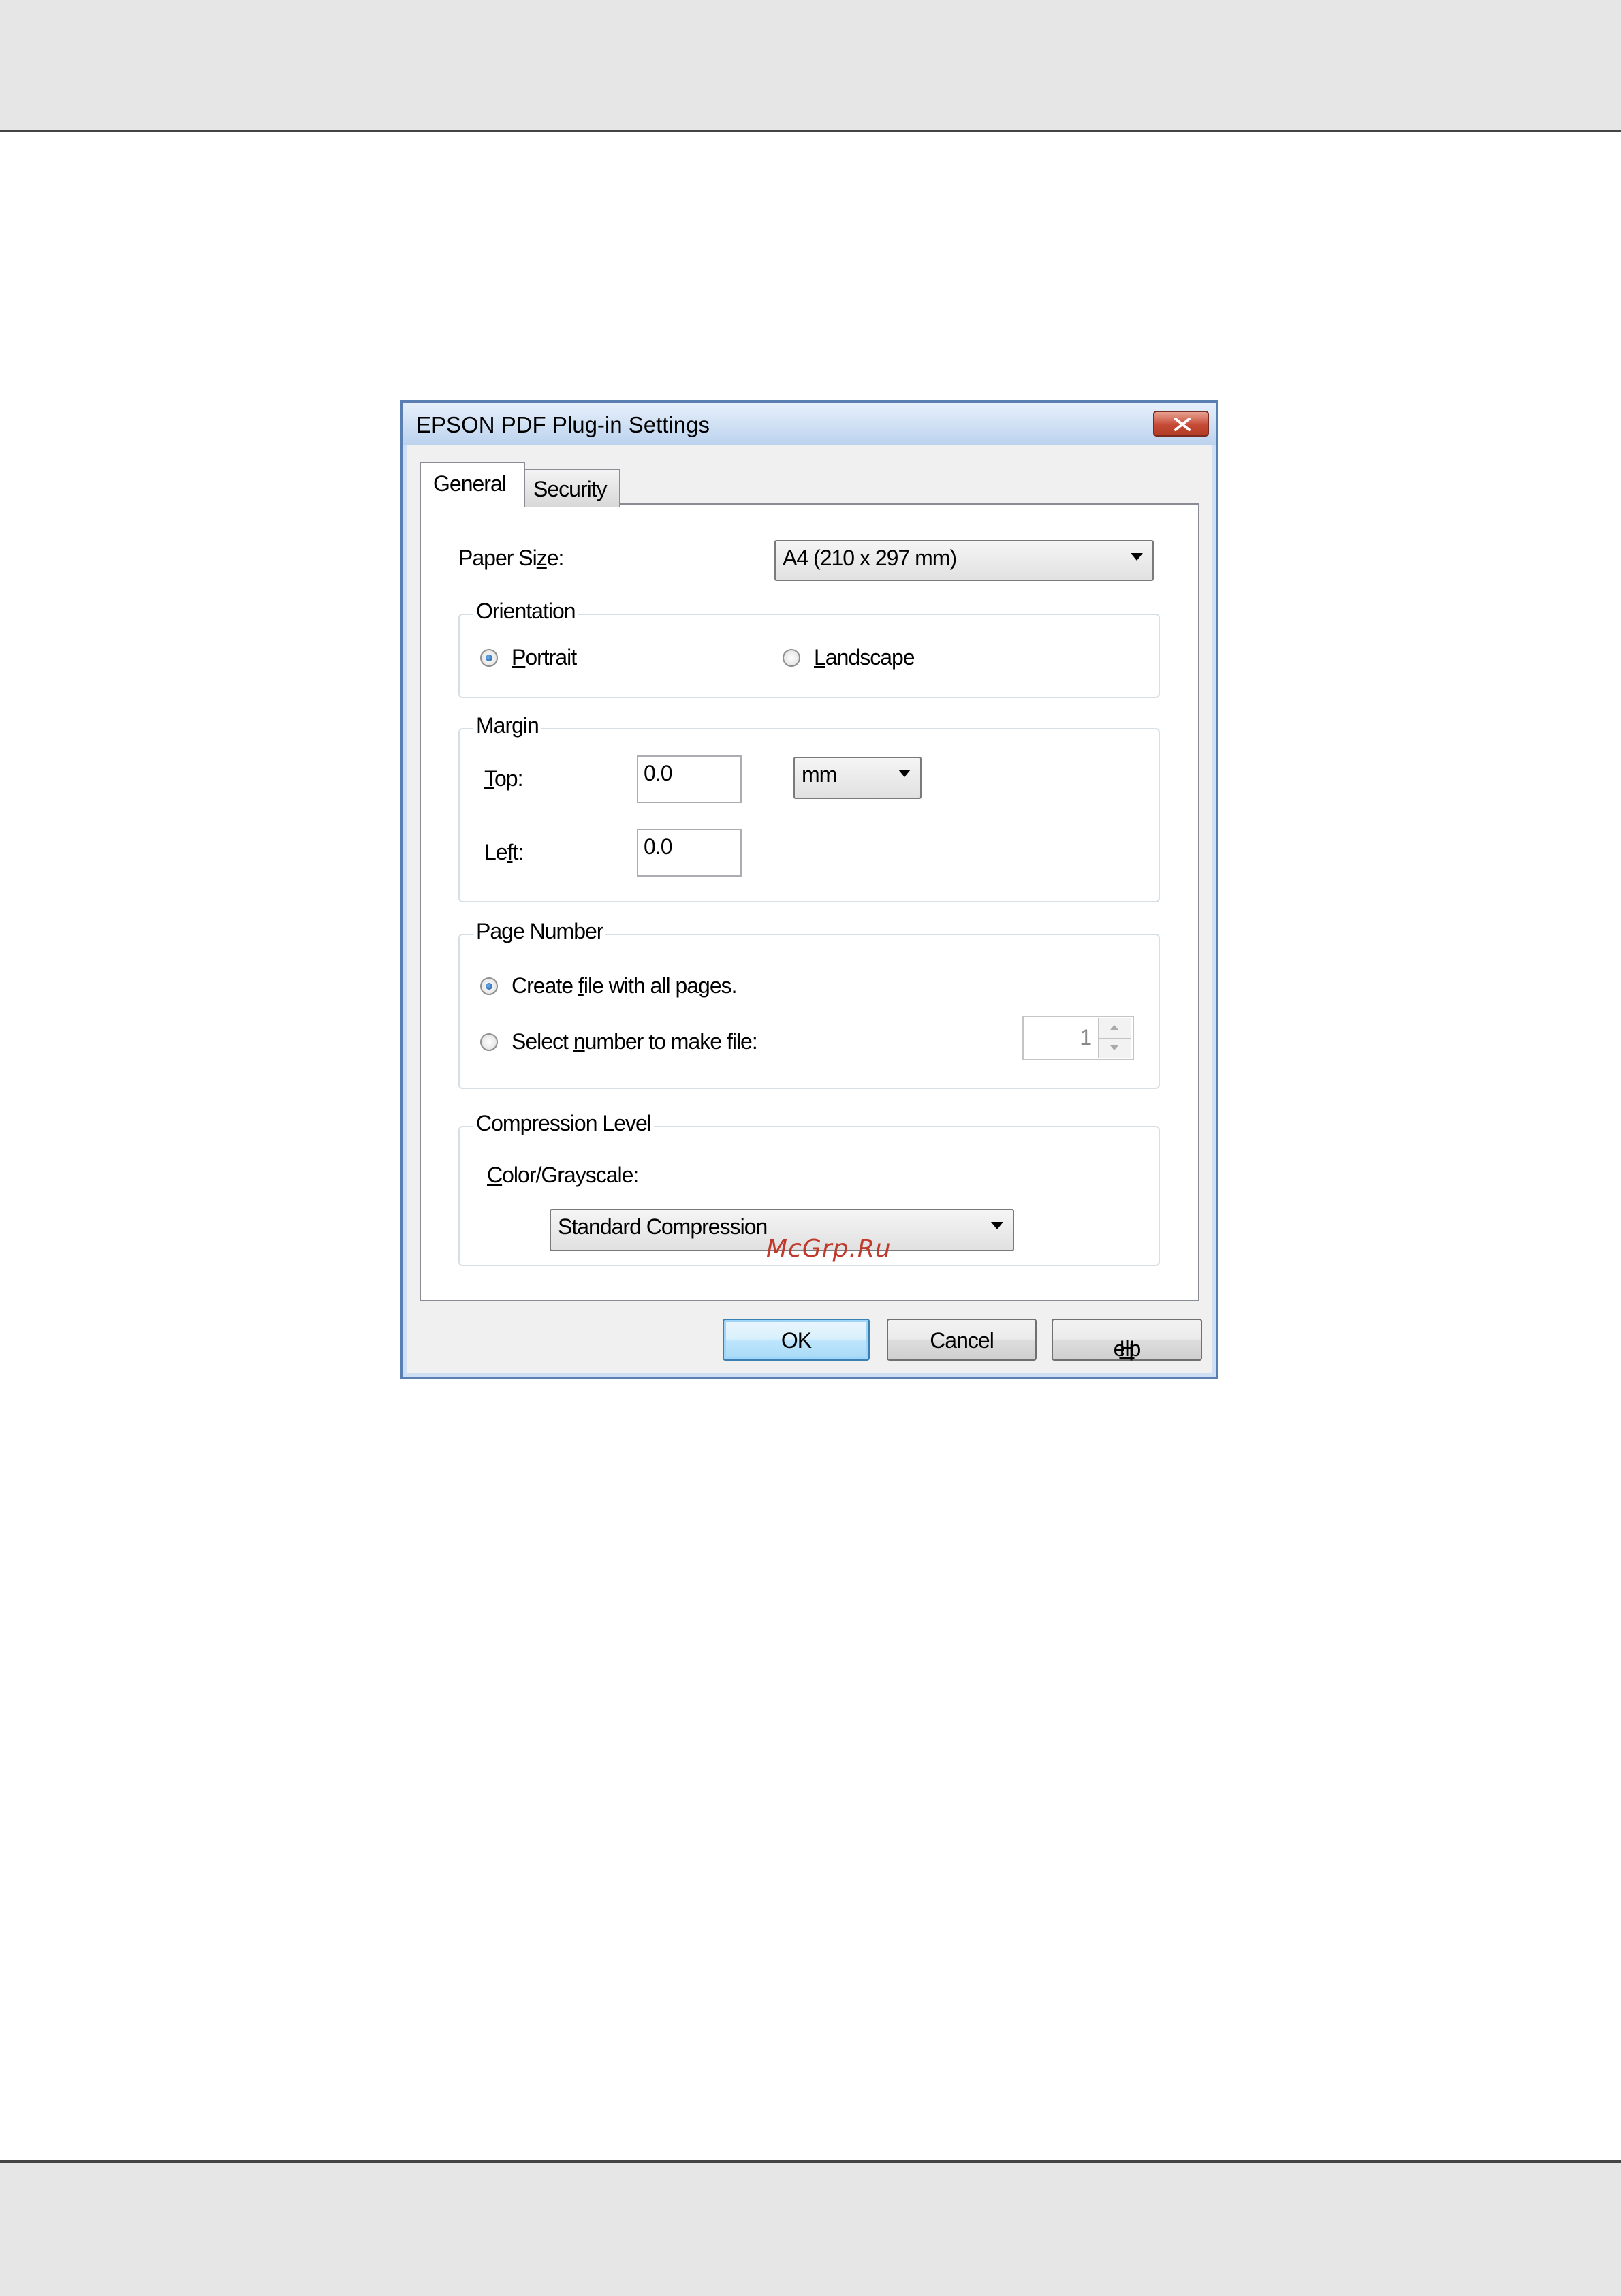 The height and width of the screenshot is (2296, 1621). Describe the element at coordinates (658, 773) in the screenshot. I see `margin-top-value: 0.0` at that location.